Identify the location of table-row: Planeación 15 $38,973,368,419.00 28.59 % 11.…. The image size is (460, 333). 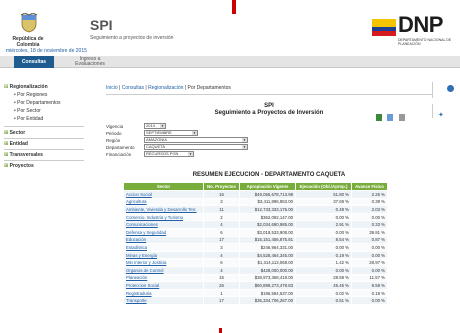
(255, 278).